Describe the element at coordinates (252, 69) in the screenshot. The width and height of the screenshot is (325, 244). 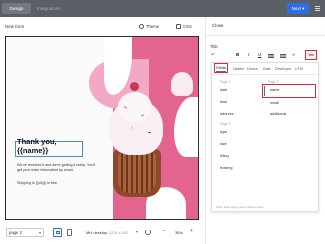
I see `tab-device: Device` at that location.